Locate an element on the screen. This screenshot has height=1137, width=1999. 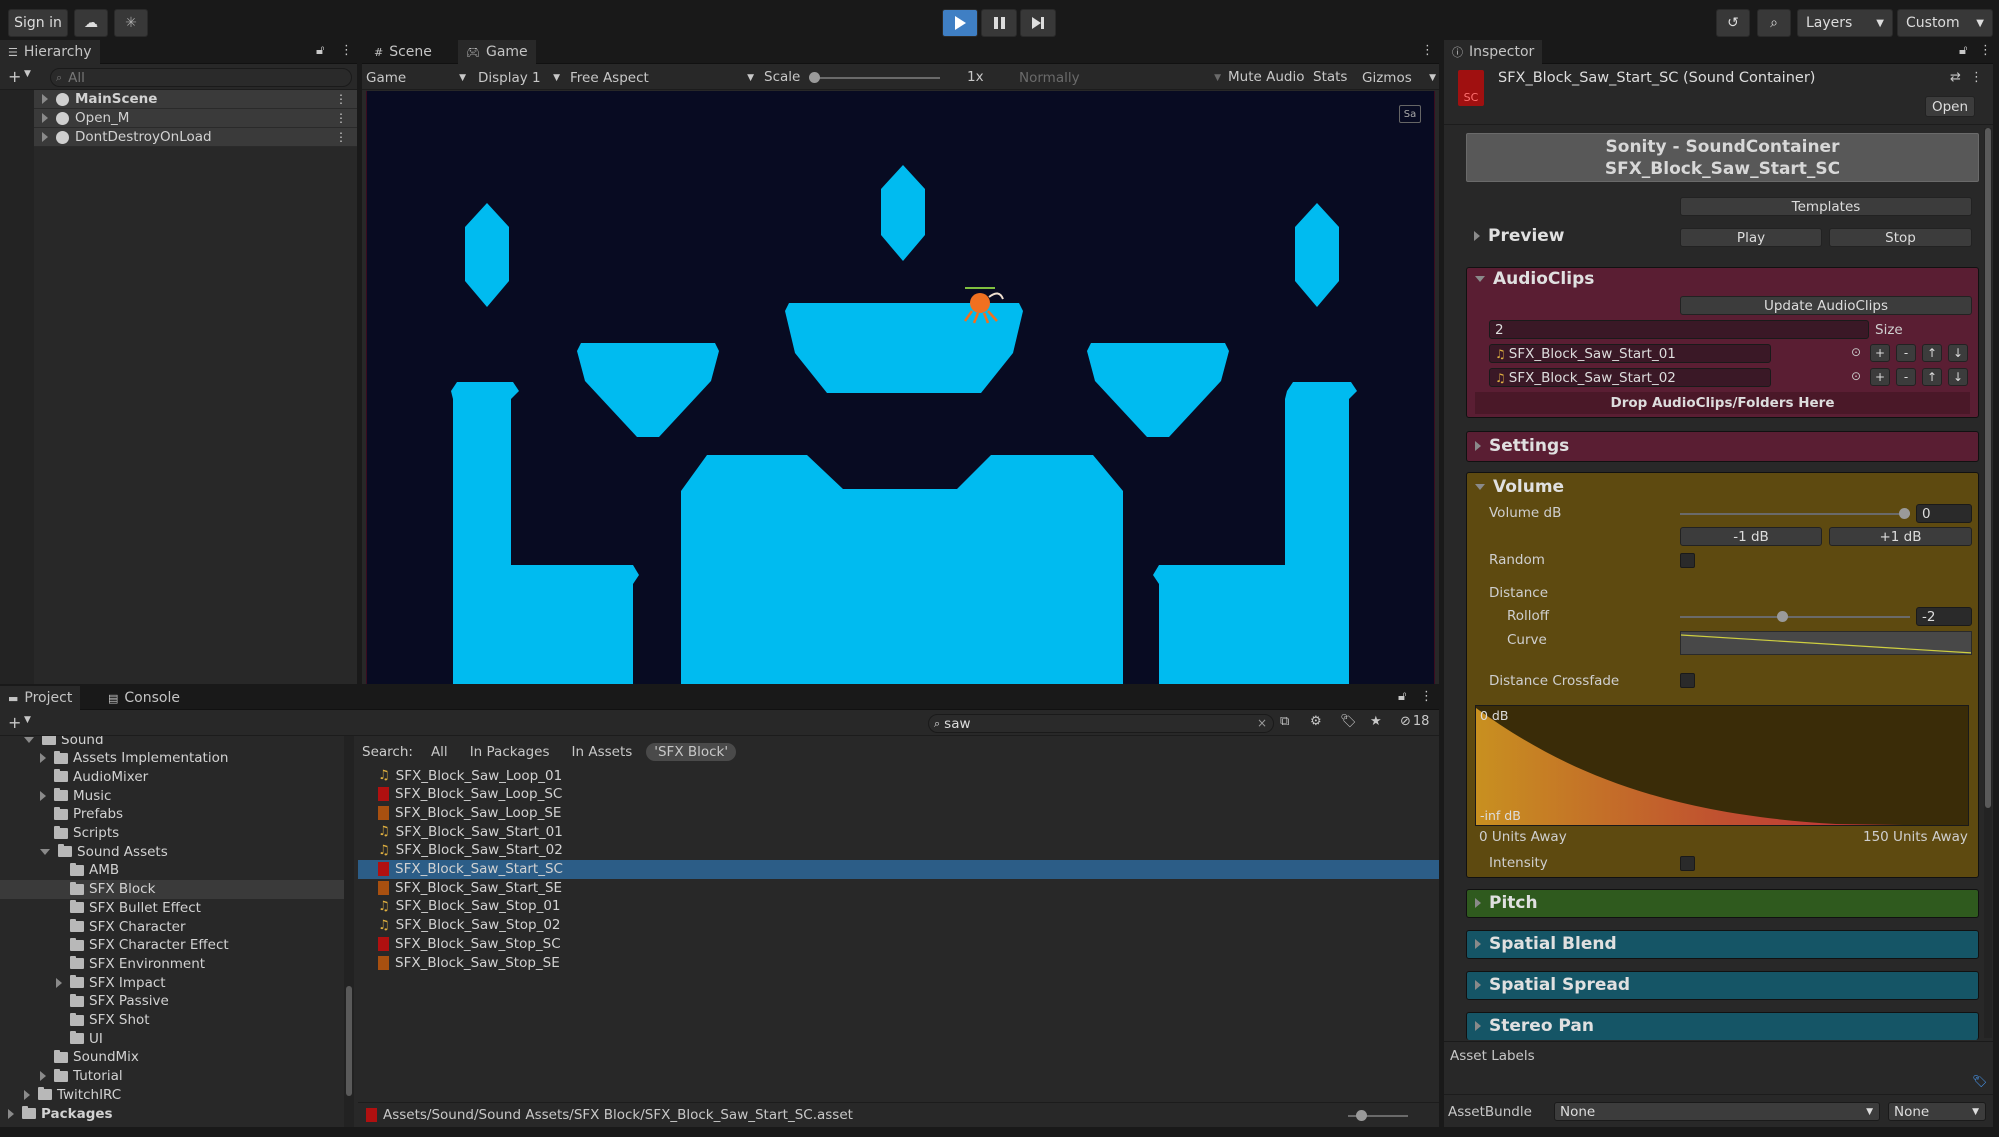
audioclip-field: ♫ SFX_Block_Saw_Start_02 is located at coordinates (1630, 377).